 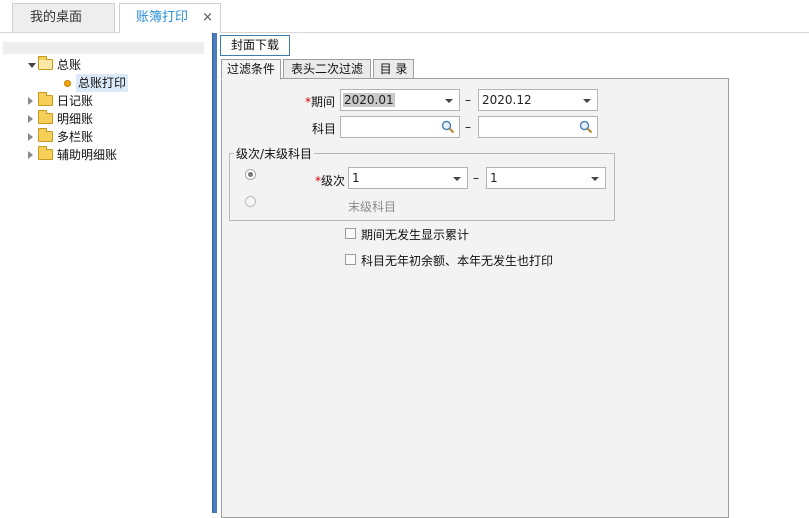 What do you see at coordinates (69, 65) in the screenshot?
I see `tree-node-label: 总账` at bounding box center [69, 65].